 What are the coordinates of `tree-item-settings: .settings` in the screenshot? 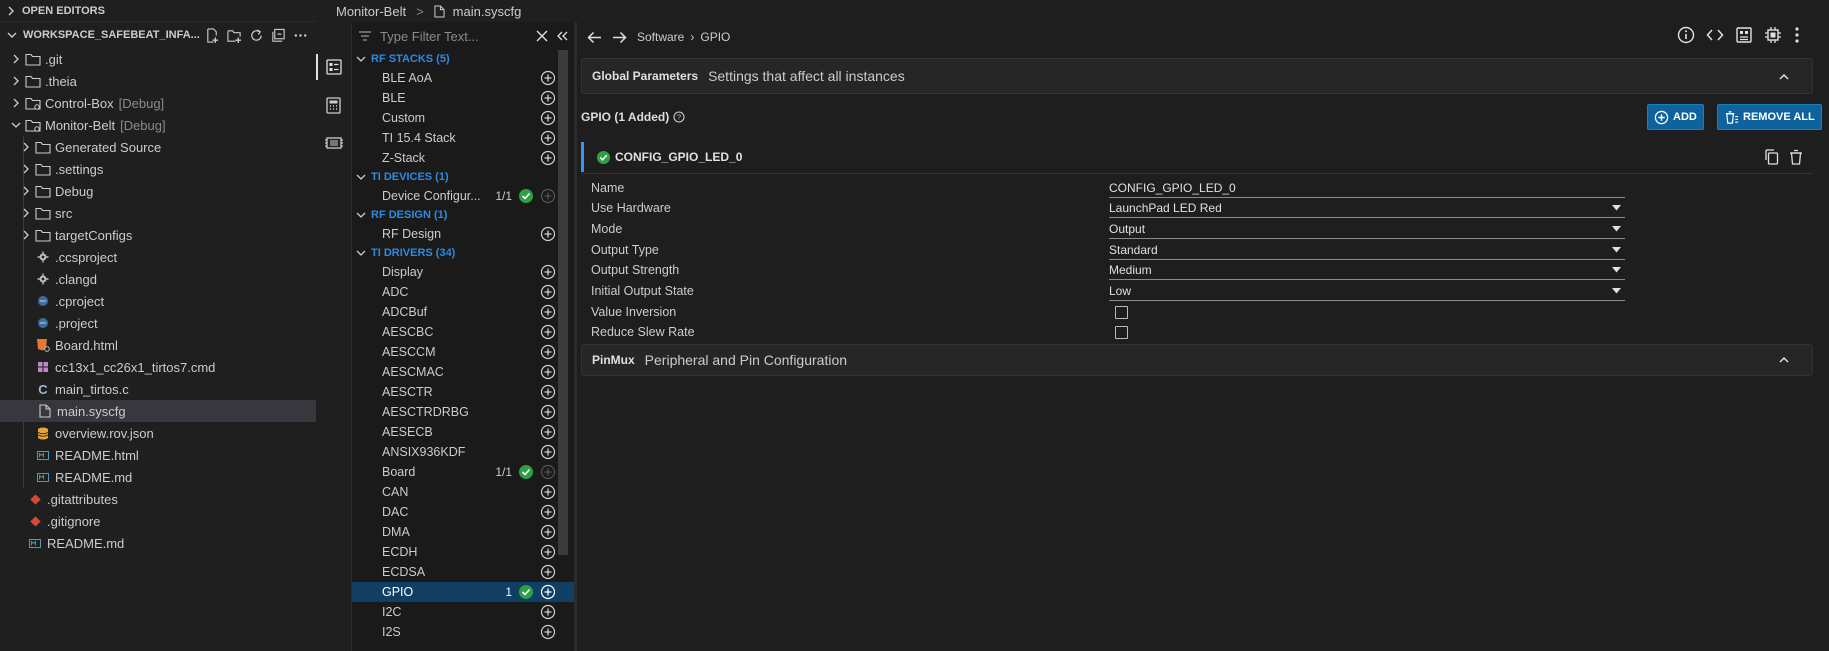 It's located at (158, 169).